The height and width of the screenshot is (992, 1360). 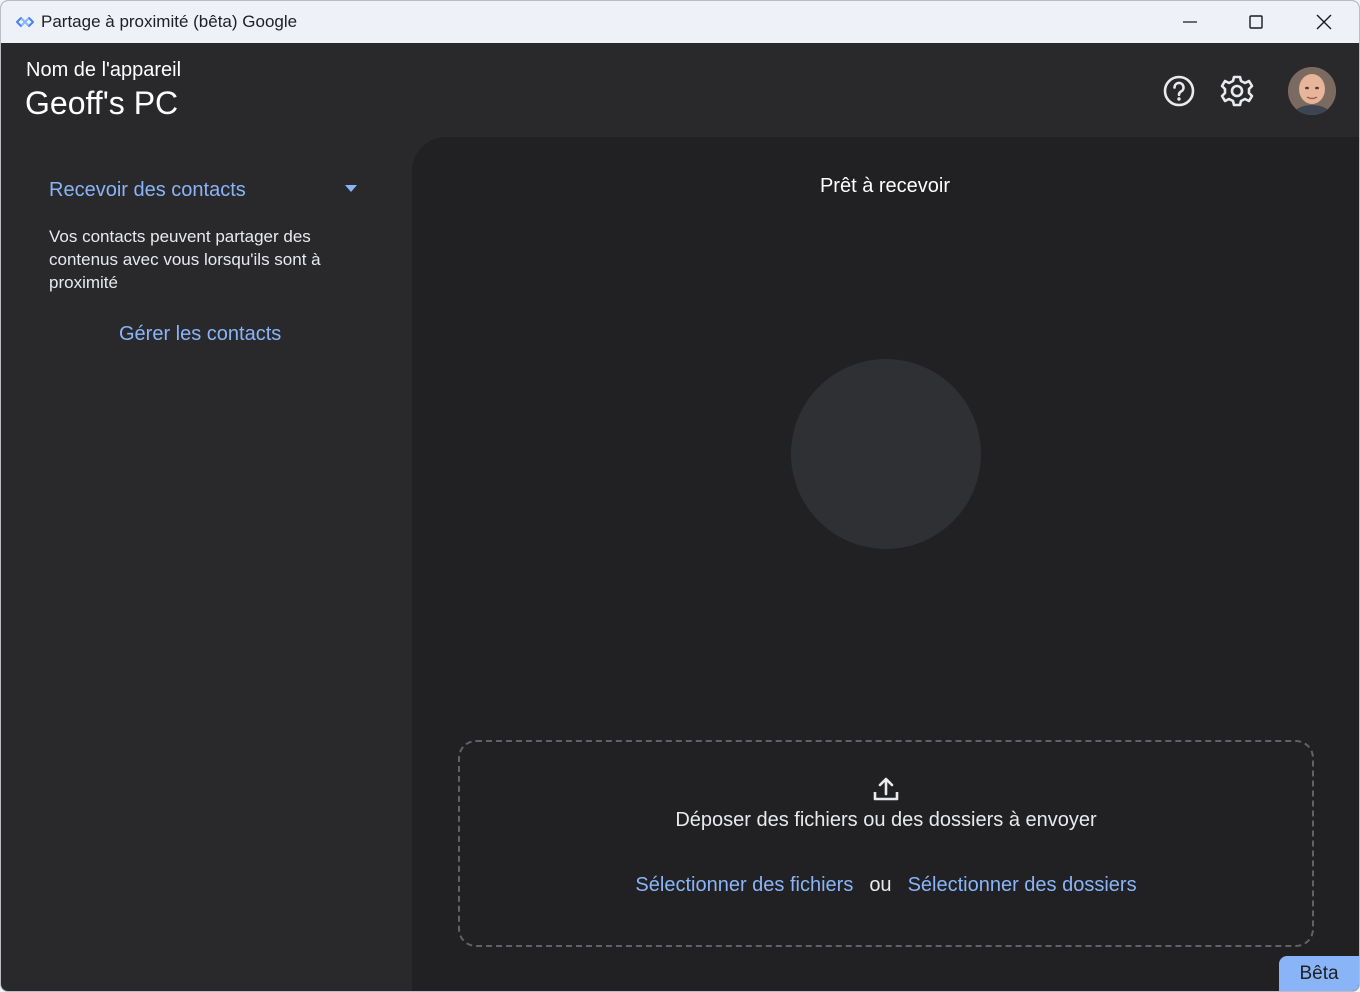 I want to click on minimize-icon, so click(x=1190, y=22).